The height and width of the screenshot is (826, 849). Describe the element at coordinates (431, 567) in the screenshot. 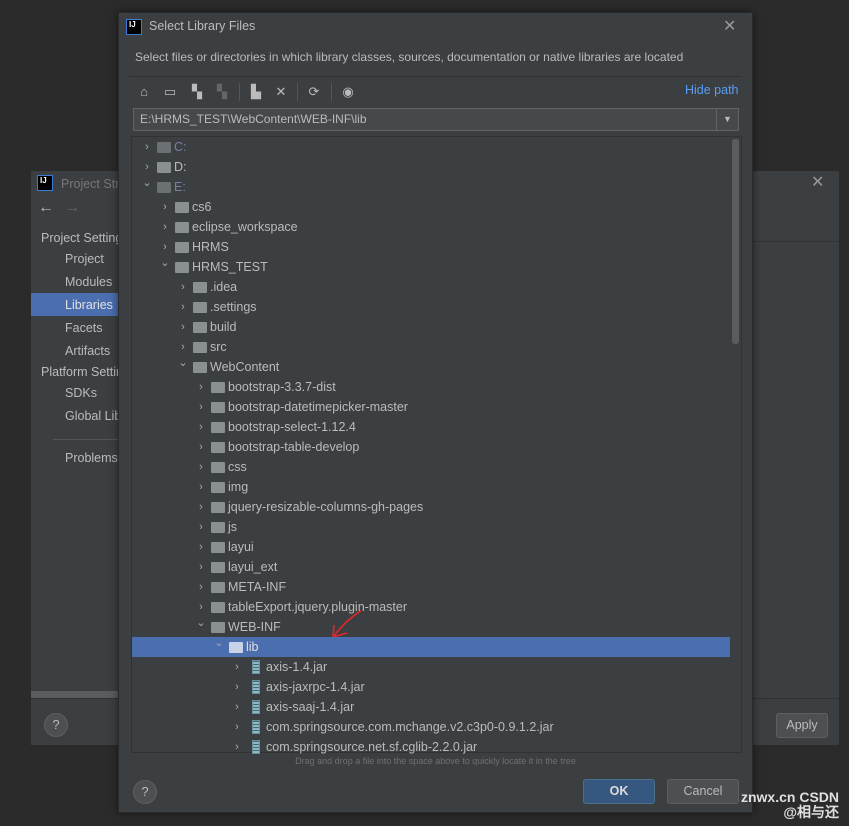

I see `tree-row: › layui_ext` at that location.